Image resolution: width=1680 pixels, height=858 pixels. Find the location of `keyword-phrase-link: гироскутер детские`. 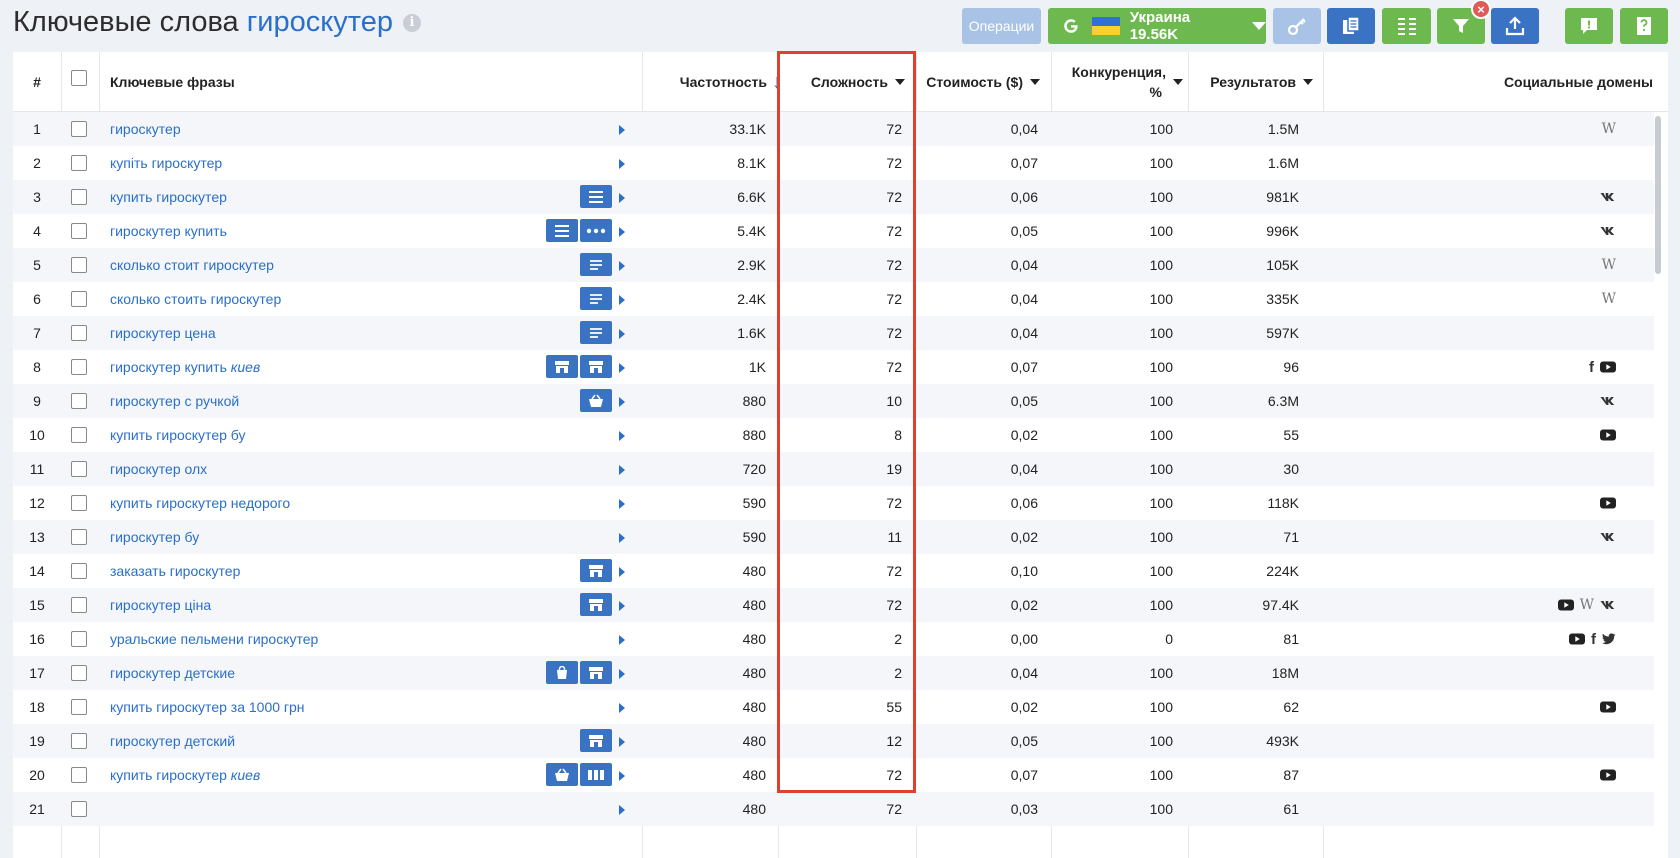

keyword-phrase-link: гироскутер детские is located at coordinates (172, 673).